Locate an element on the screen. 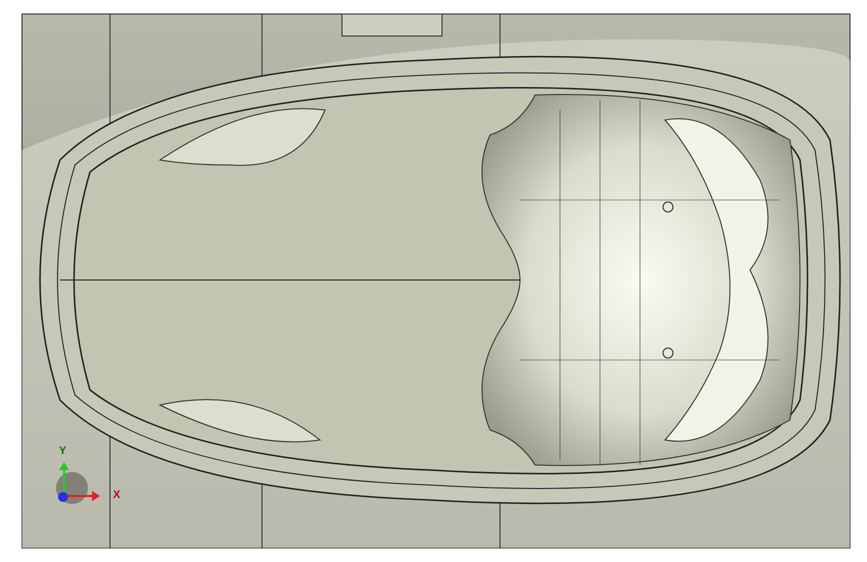 Image resolution: width=867 pixels, height=562 pixels. axis-triad-drawing is located at coordinates (78, 483).